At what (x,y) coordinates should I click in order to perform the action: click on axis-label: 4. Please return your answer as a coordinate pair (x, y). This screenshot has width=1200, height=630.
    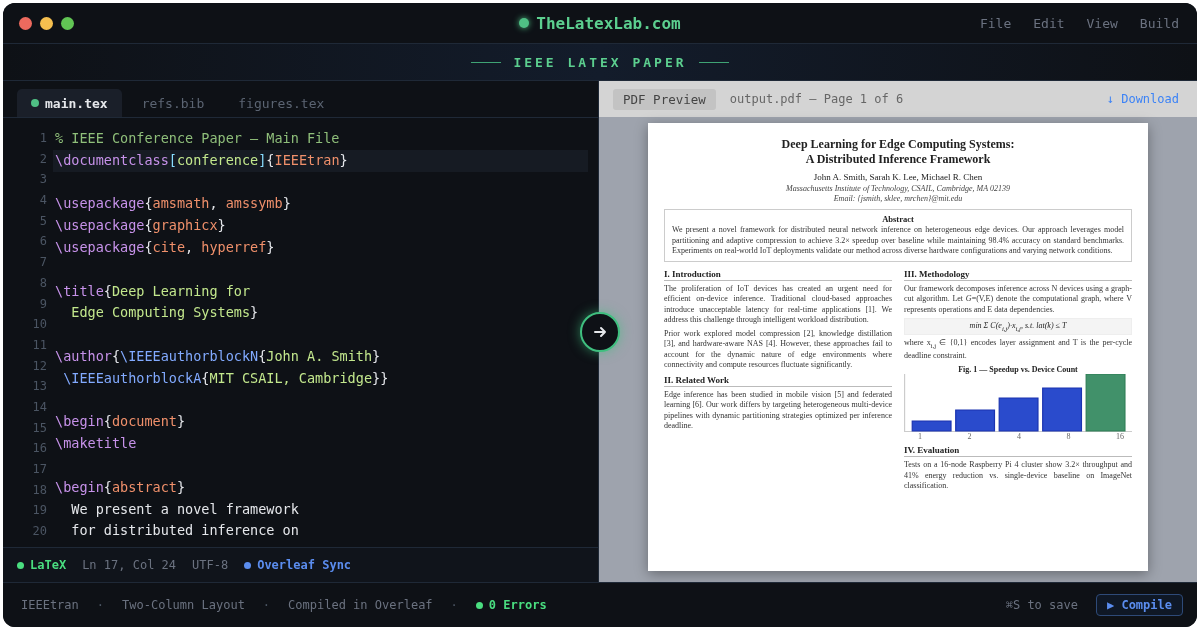
    Looking at the image, I should click on (1019, 437).